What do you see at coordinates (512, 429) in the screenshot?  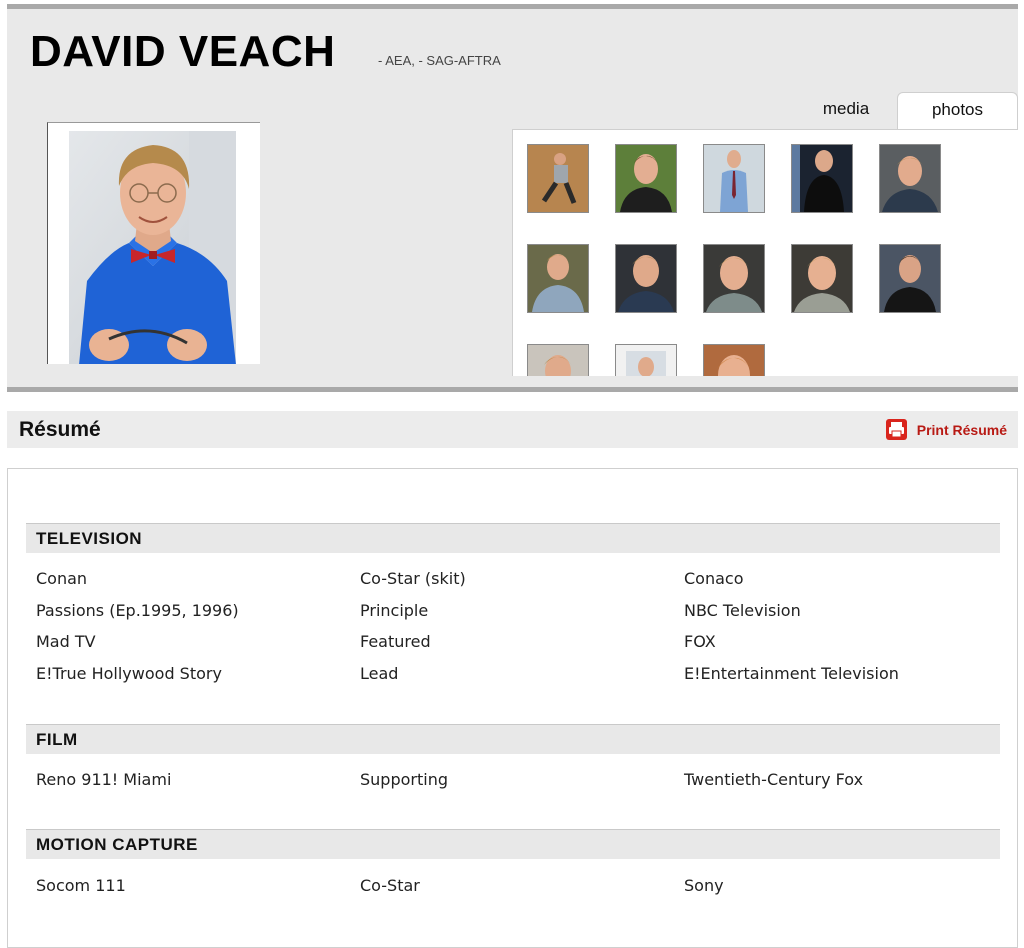 I see `resume-header: Résumé Print Résumé` at bounding box center [512, 429].